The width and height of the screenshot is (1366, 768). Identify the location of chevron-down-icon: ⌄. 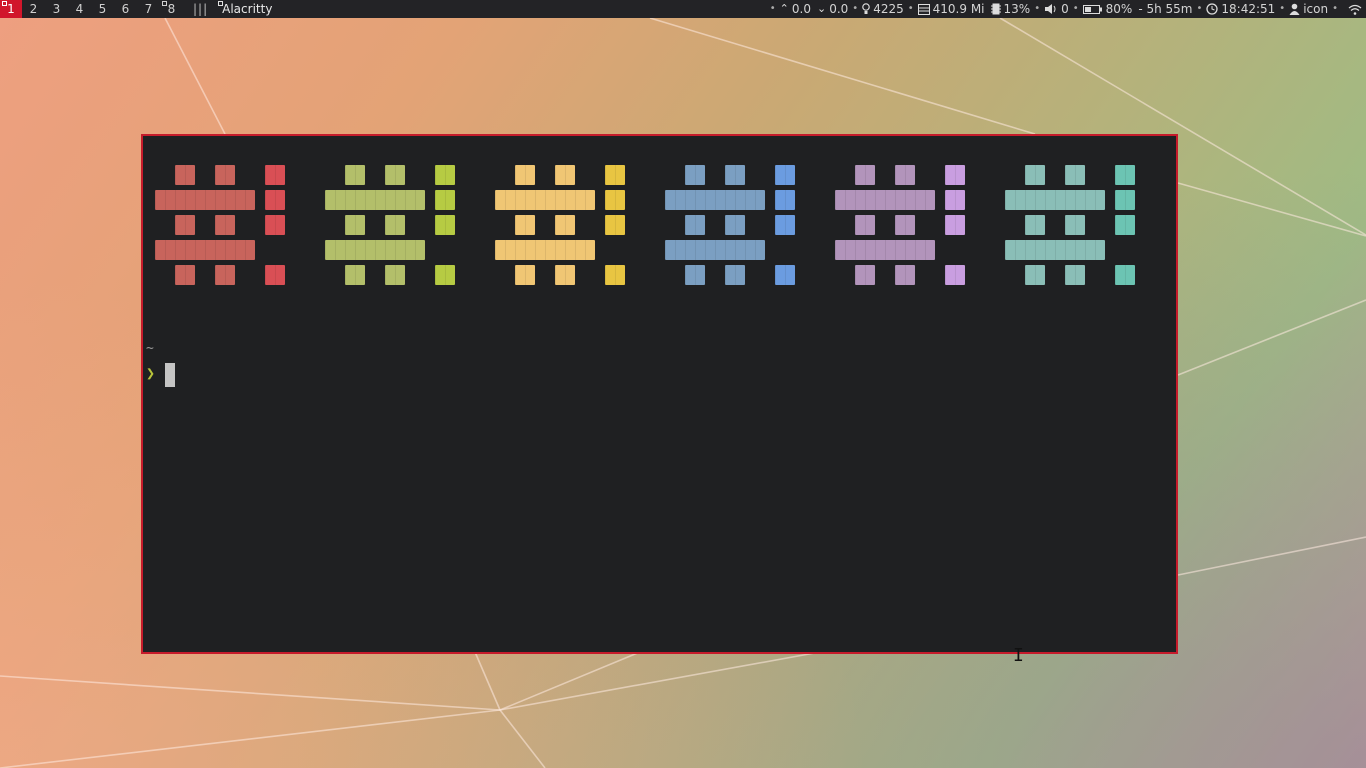
(821, 8).